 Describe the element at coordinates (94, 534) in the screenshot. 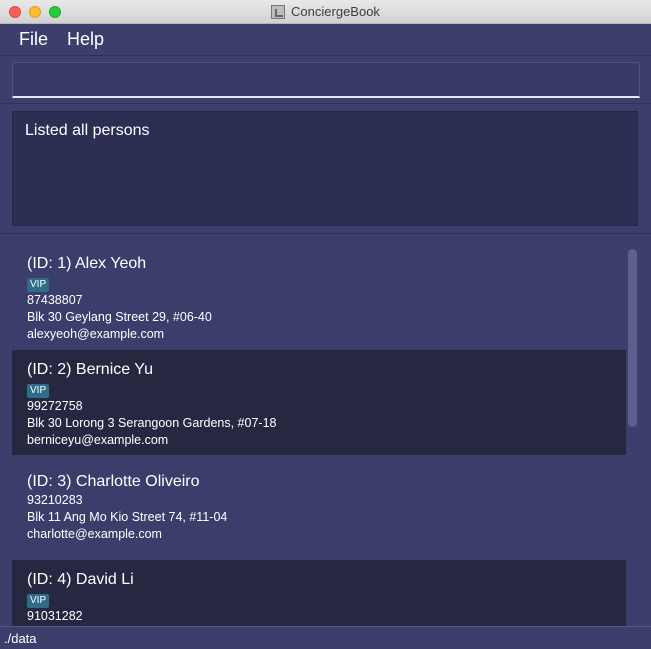

I see `person-email: charlotte@example.com` at that location.